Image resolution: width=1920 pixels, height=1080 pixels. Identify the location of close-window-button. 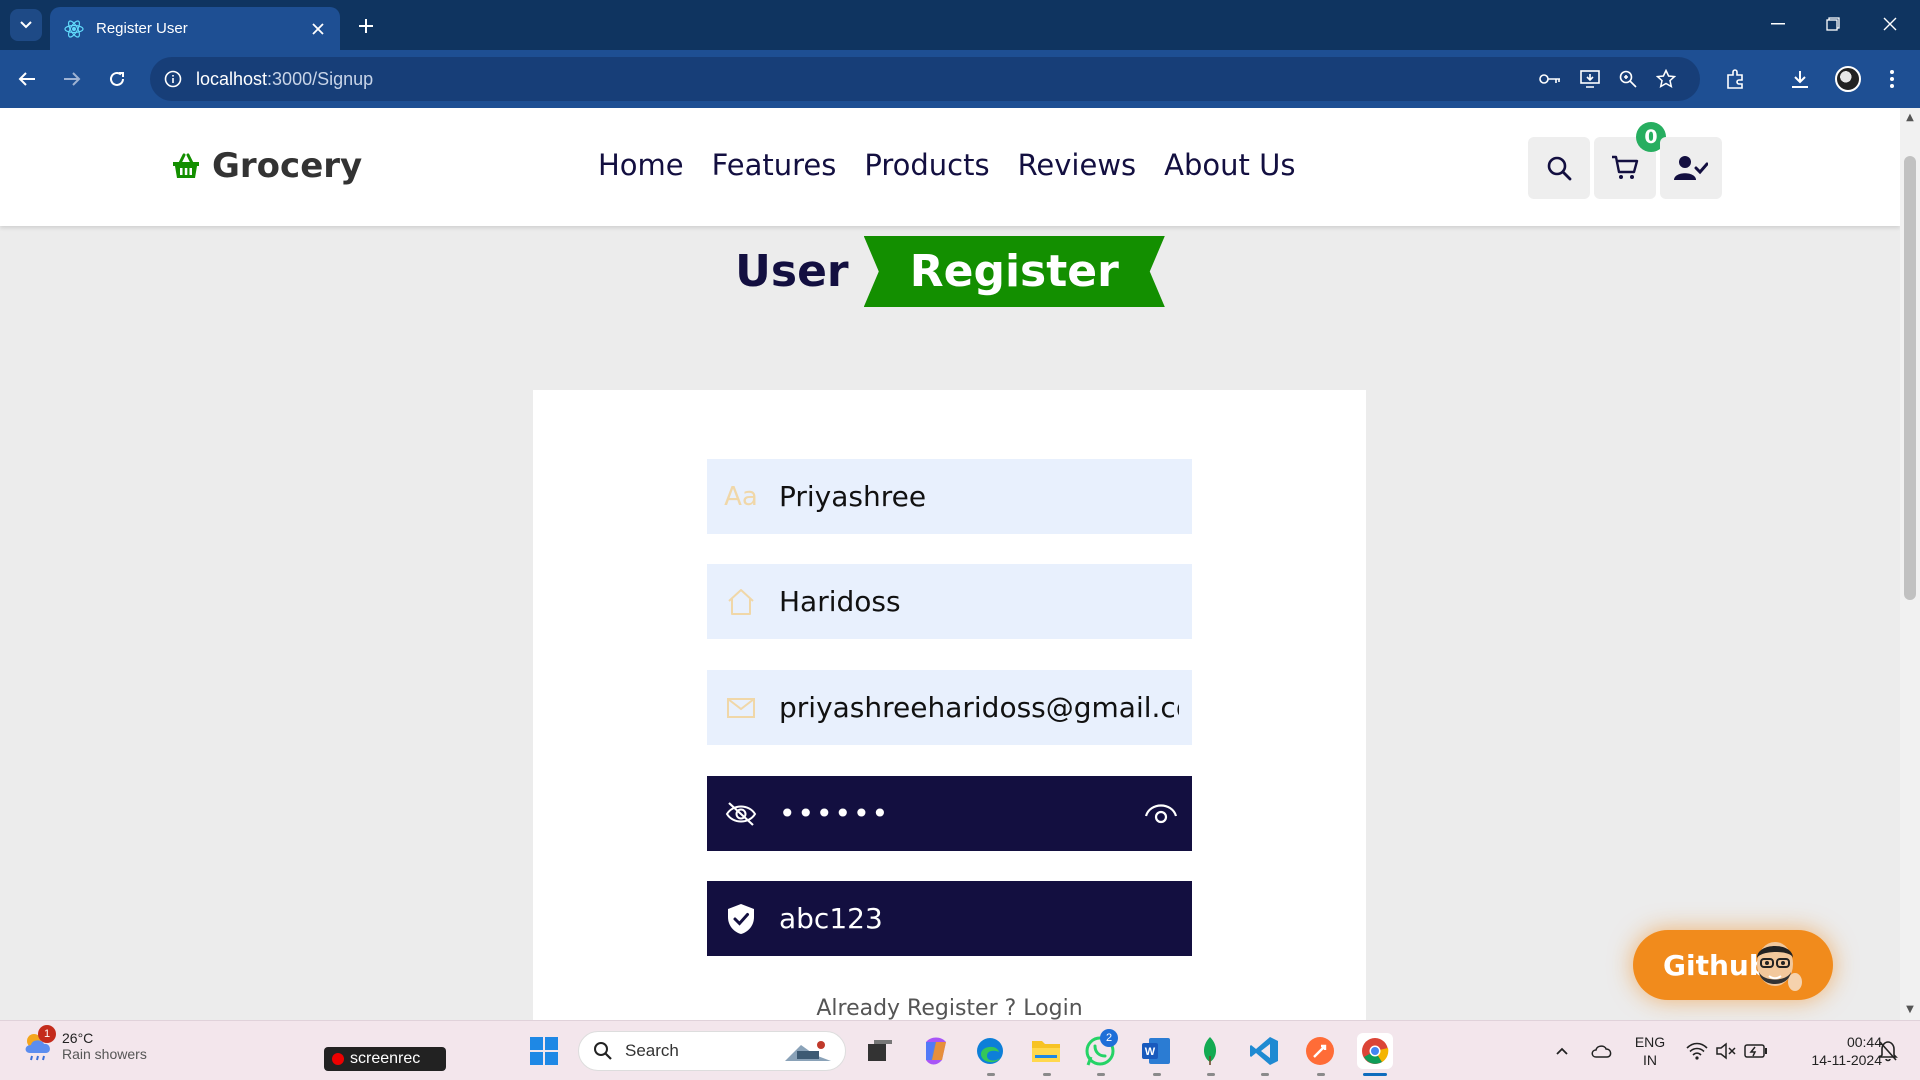
(1890, 24).